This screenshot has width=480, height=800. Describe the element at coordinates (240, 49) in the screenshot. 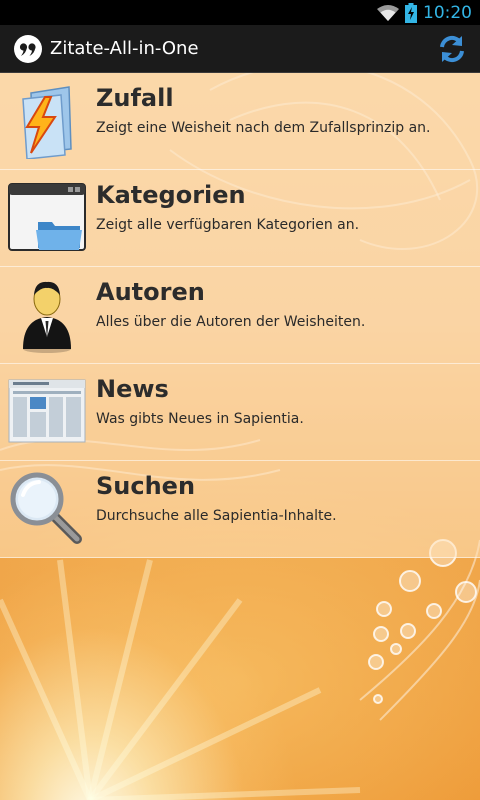

I see `action-bar: Zitate-All-in-One` at that location.